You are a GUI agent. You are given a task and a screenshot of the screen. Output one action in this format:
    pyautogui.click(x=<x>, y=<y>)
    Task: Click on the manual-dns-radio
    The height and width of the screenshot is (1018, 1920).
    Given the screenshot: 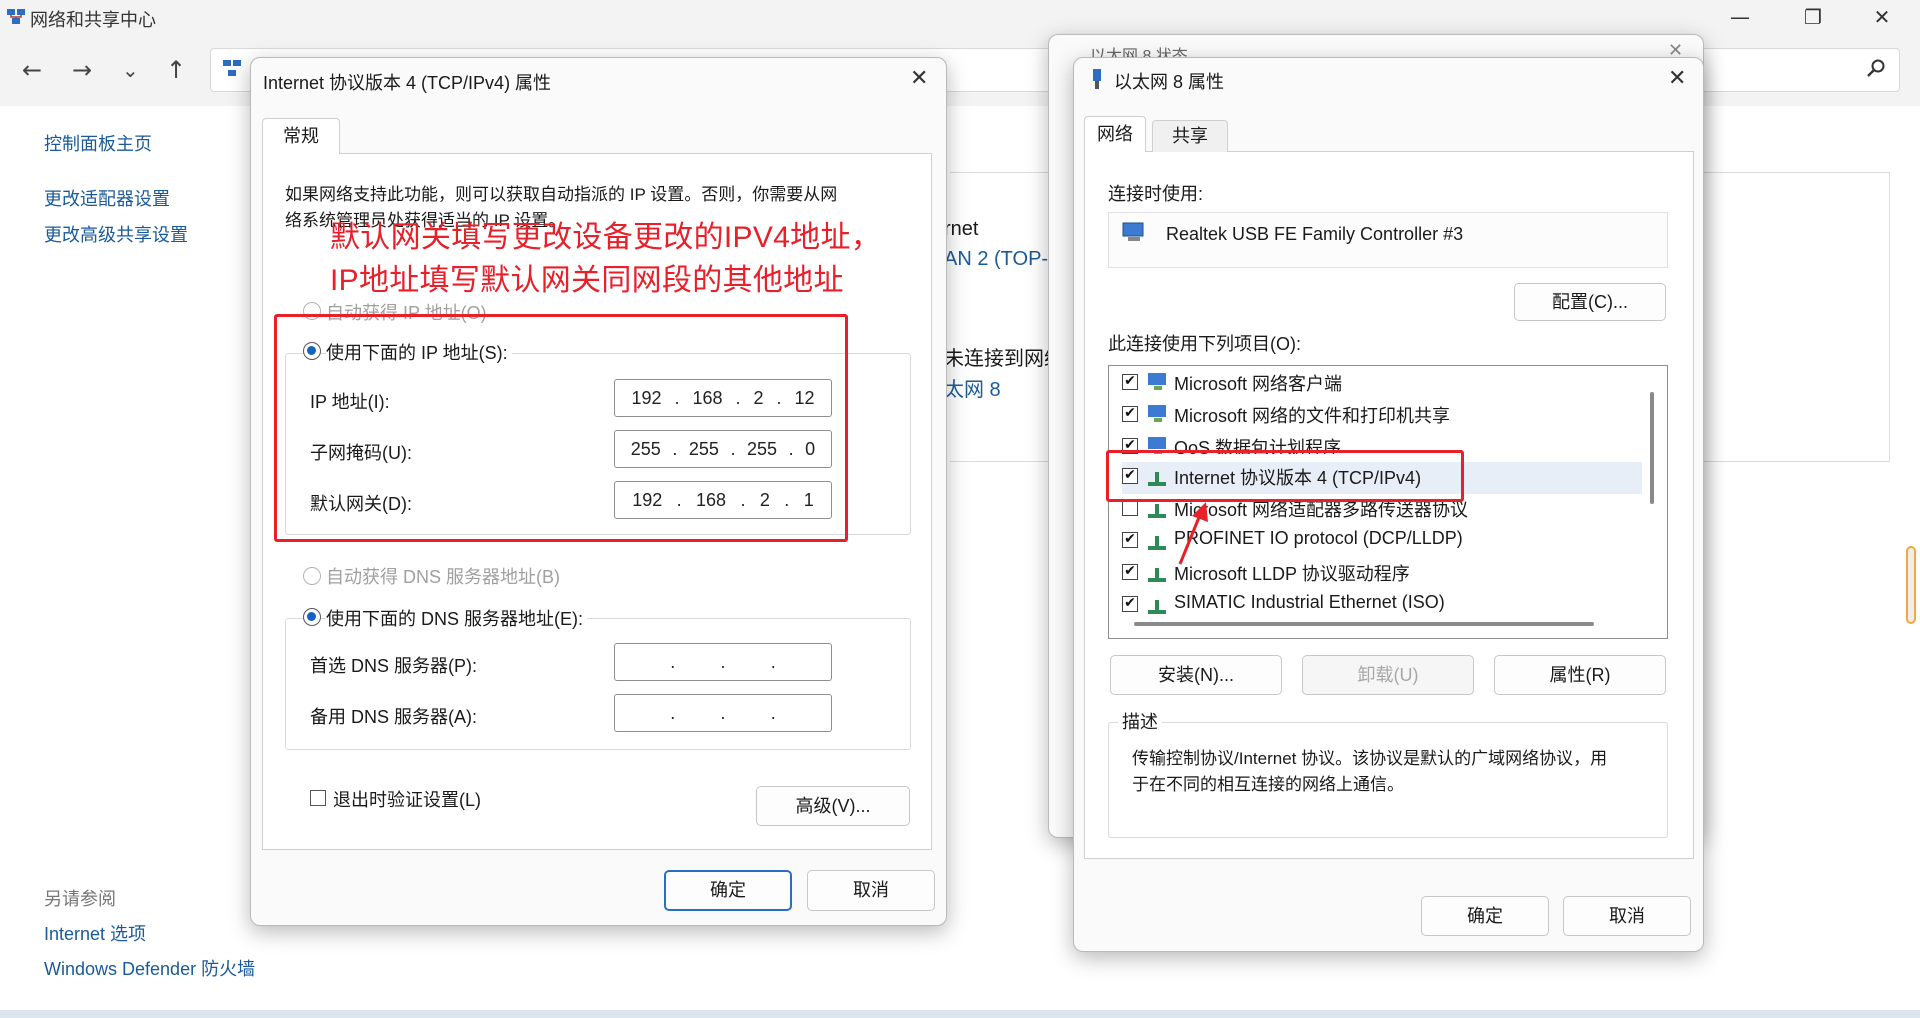 What is the action you would take?
    pyautogui.click(x=312, y=617)
    